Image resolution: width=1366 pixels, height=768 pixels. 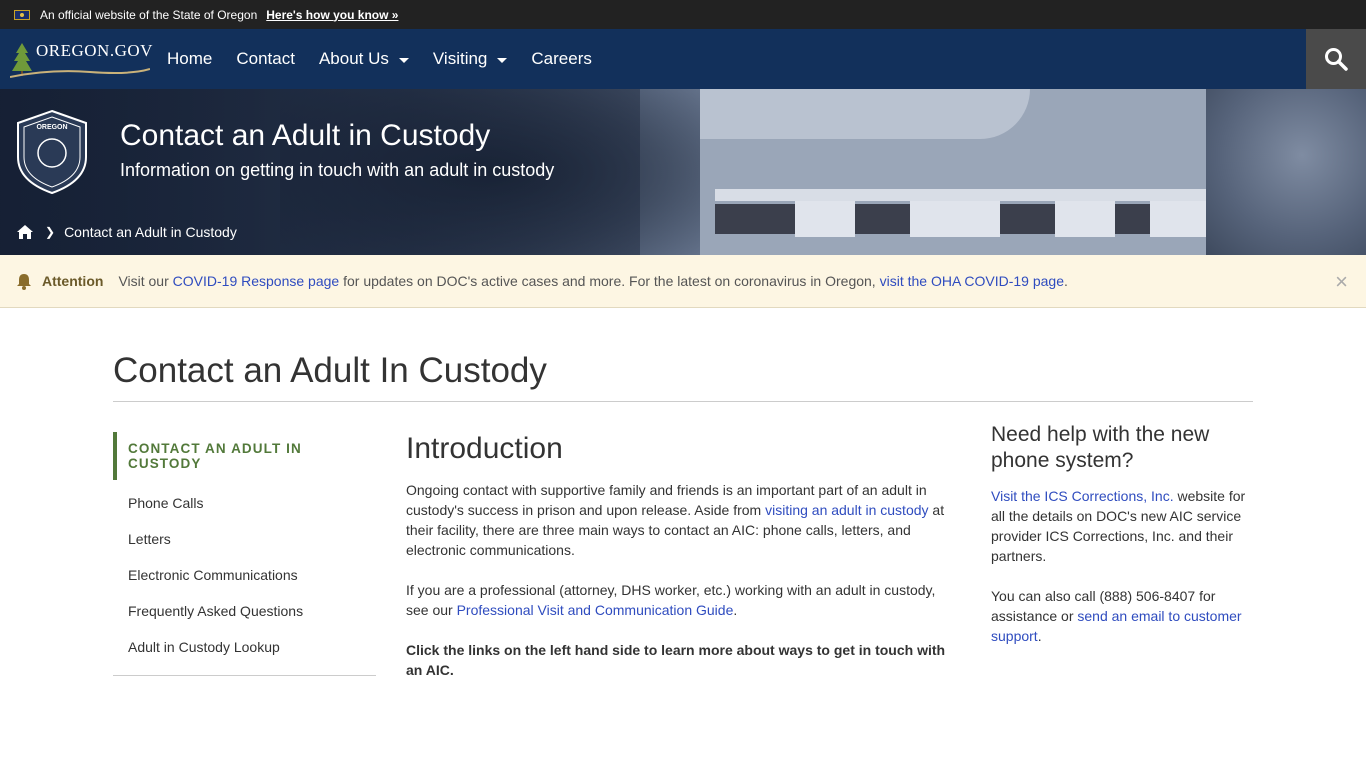 What do you see at coordinates (244, 503) in the screenshot?
I see `sidenav-item-phone-calls: Phone Calls` at bounding box center [244, 503].